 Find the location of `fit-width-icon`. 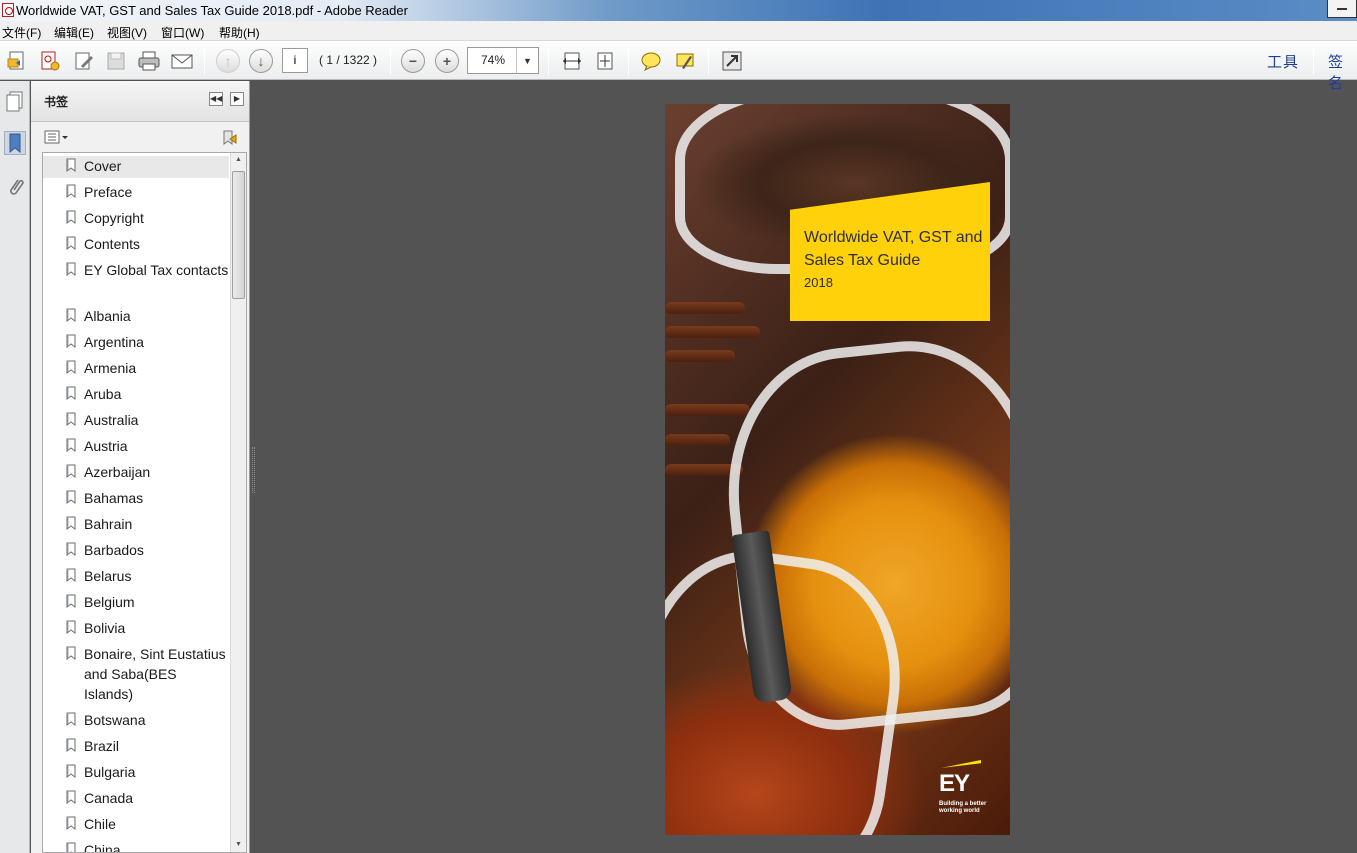

fit-width-icon is located at coordinates (572, 61).